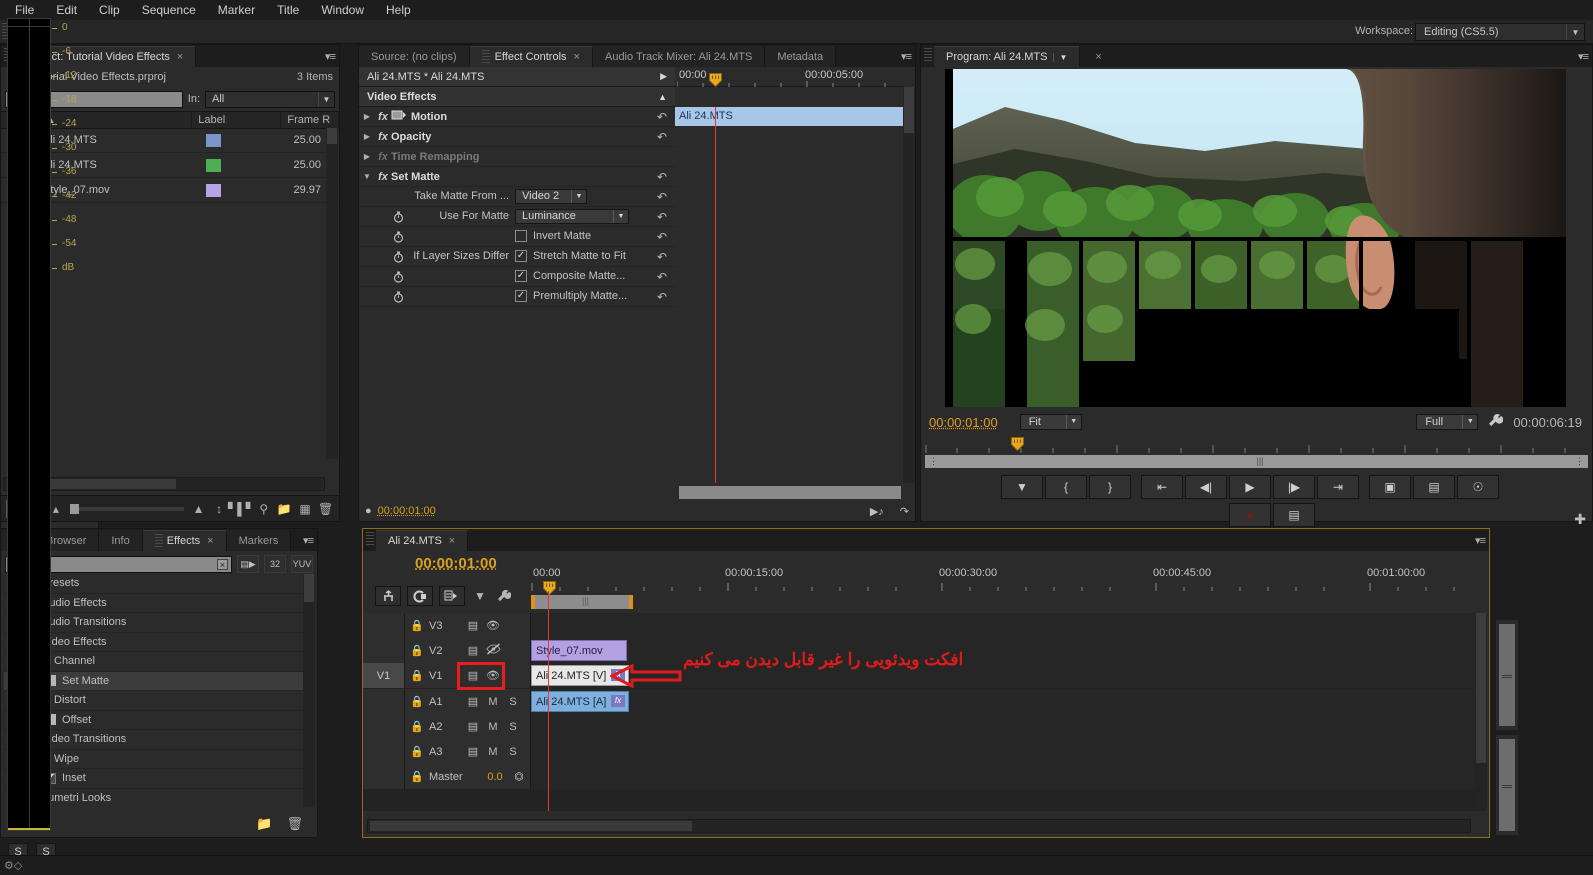 This screenshot has width=1593, height=875. I want to click on column-header-label: Label, so click(237, 120).